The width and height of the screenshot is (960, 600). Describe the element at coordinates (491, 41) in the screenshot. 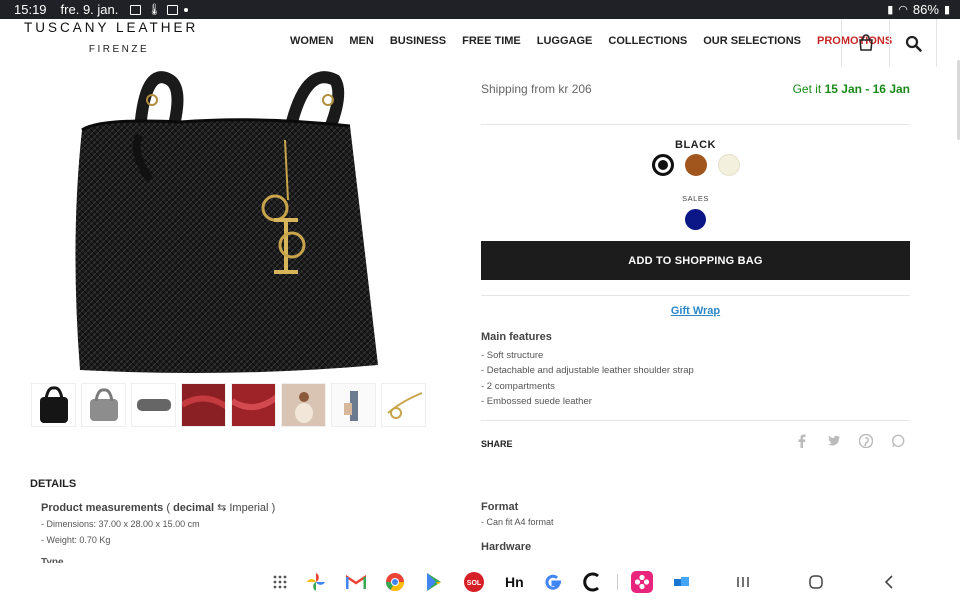

I see `nav-free-time: FREE TIME` at that location.